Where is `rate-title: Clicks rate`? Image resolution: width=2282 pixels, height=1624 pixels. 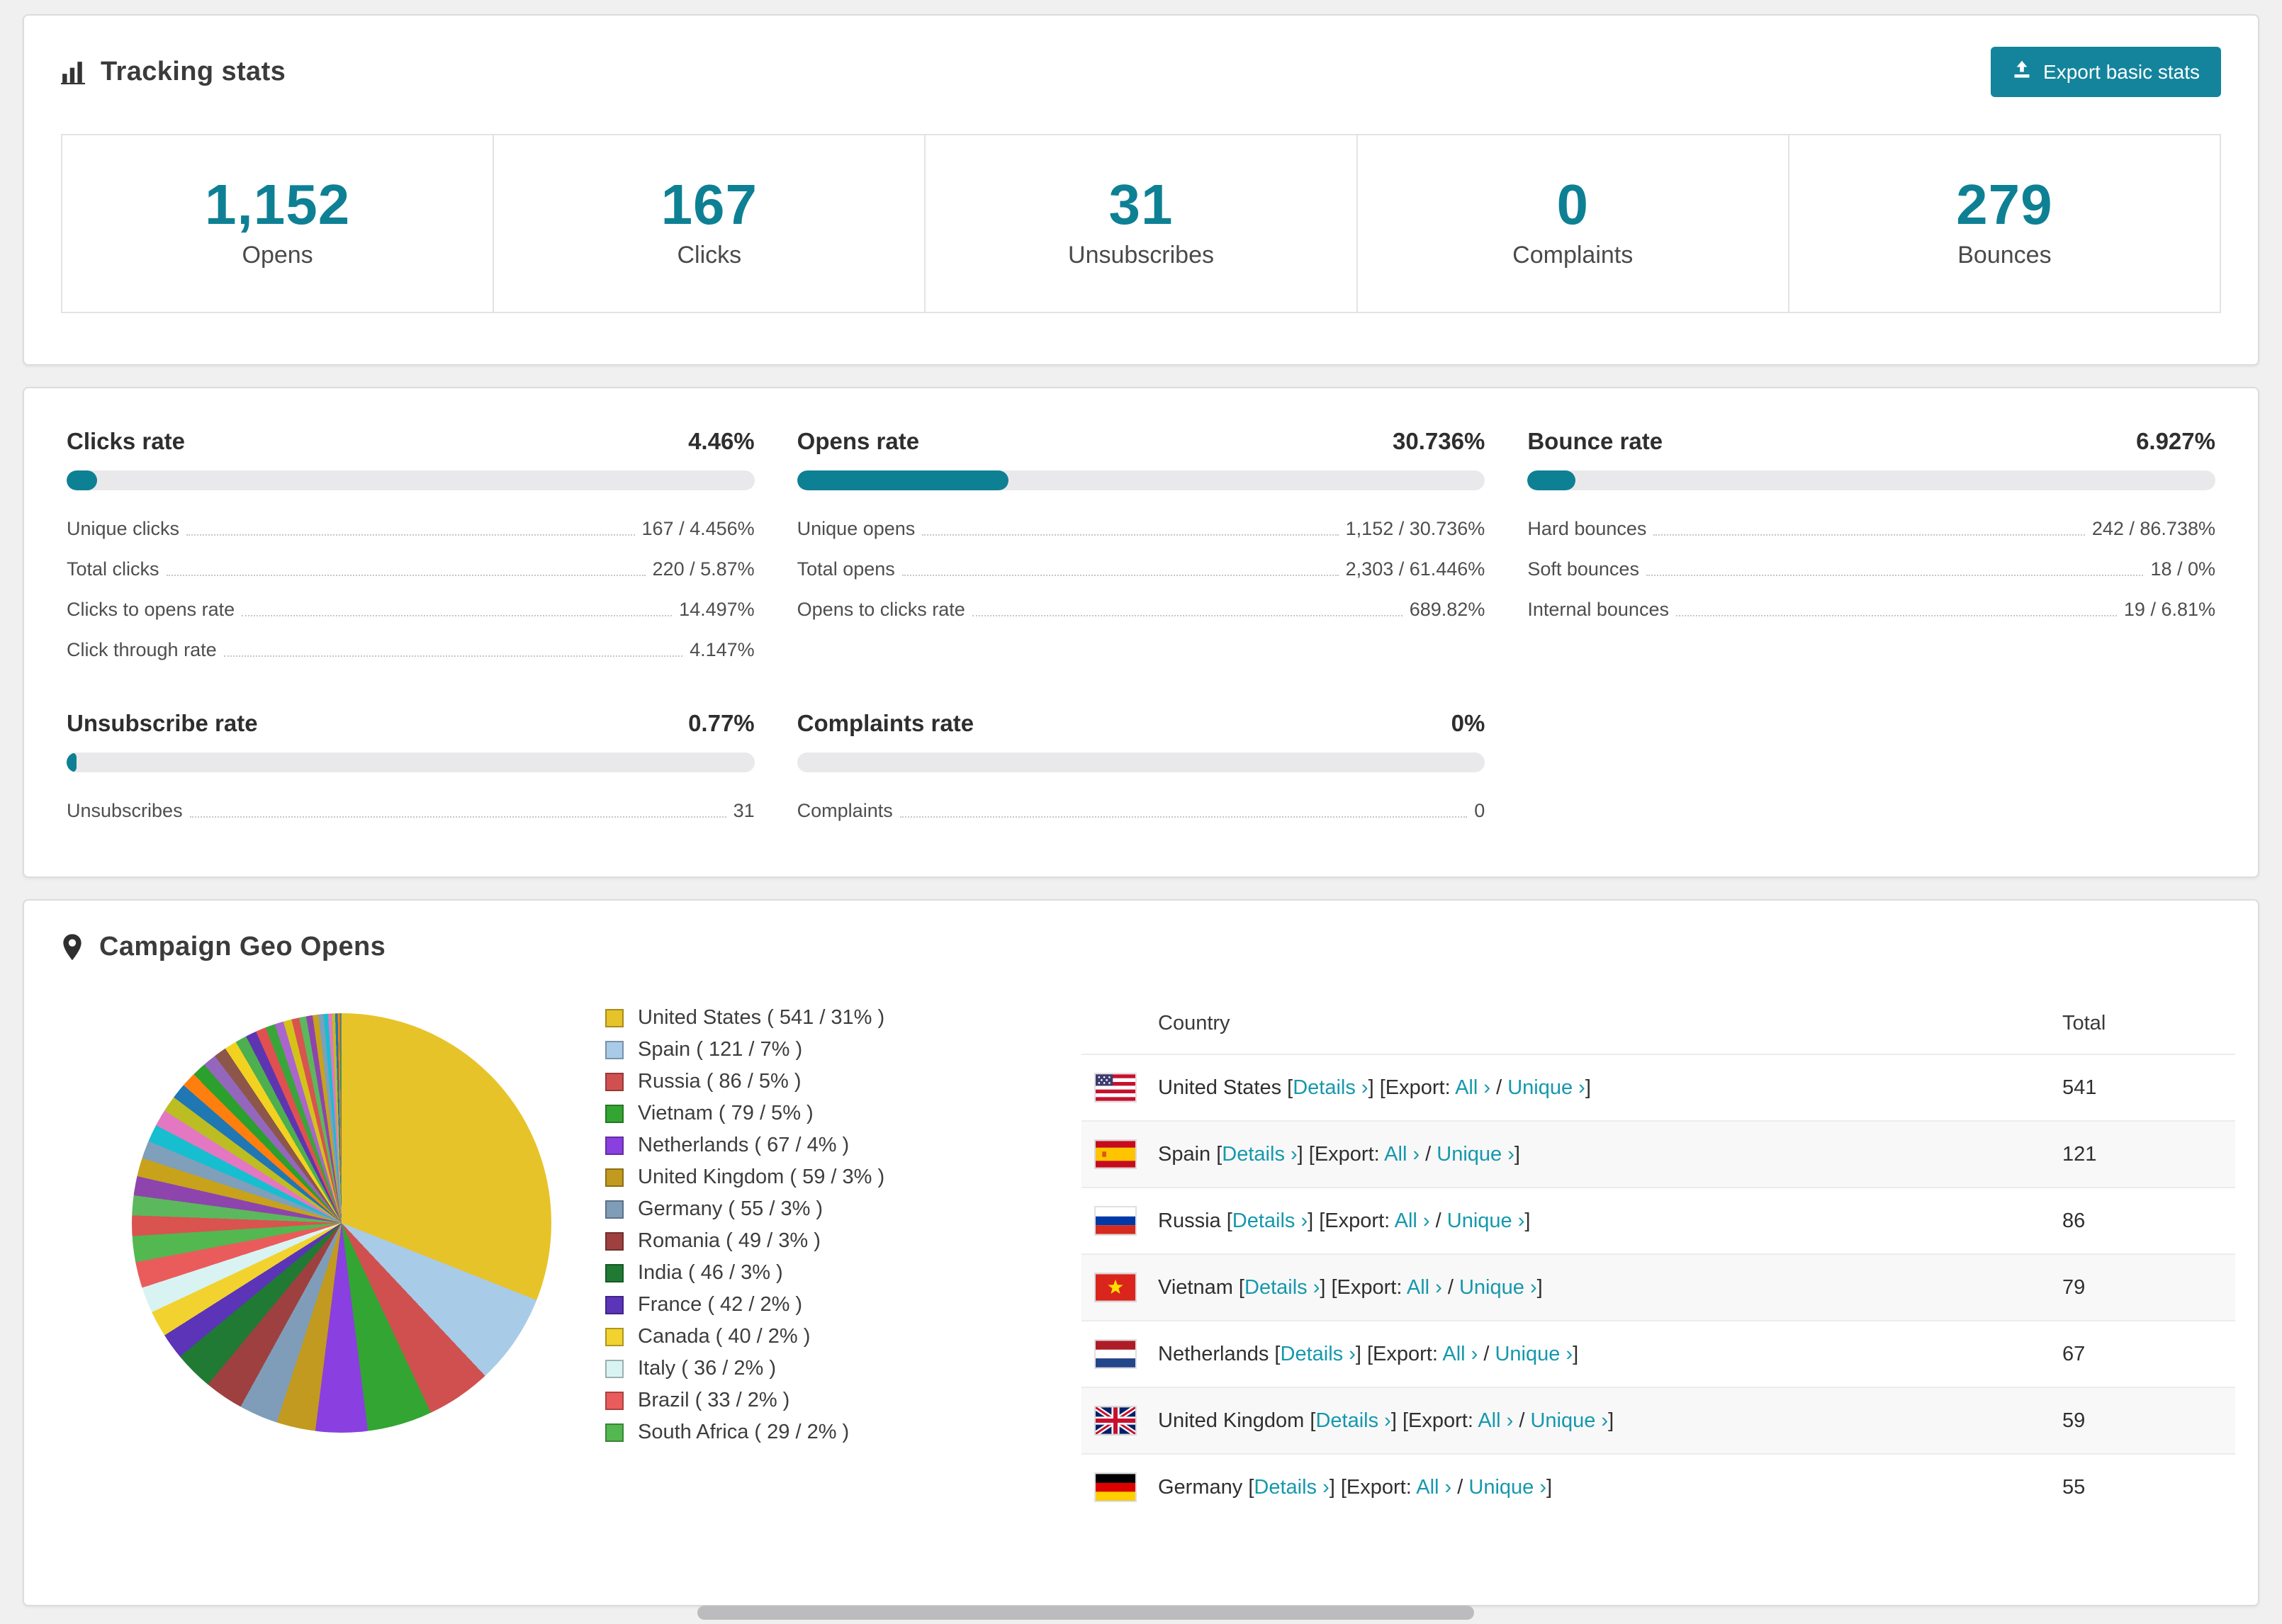 rate-title: Clicks rate is located at coordinates (126, 441).